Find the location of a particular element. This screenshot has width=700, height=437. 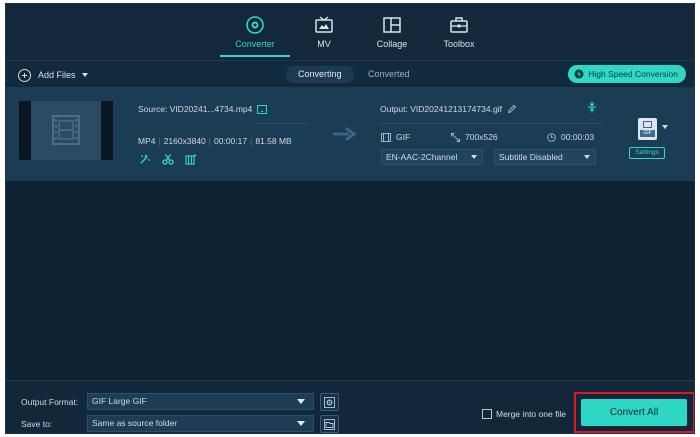

output-format-label: Output Format: is located at coordinates (50, 402).